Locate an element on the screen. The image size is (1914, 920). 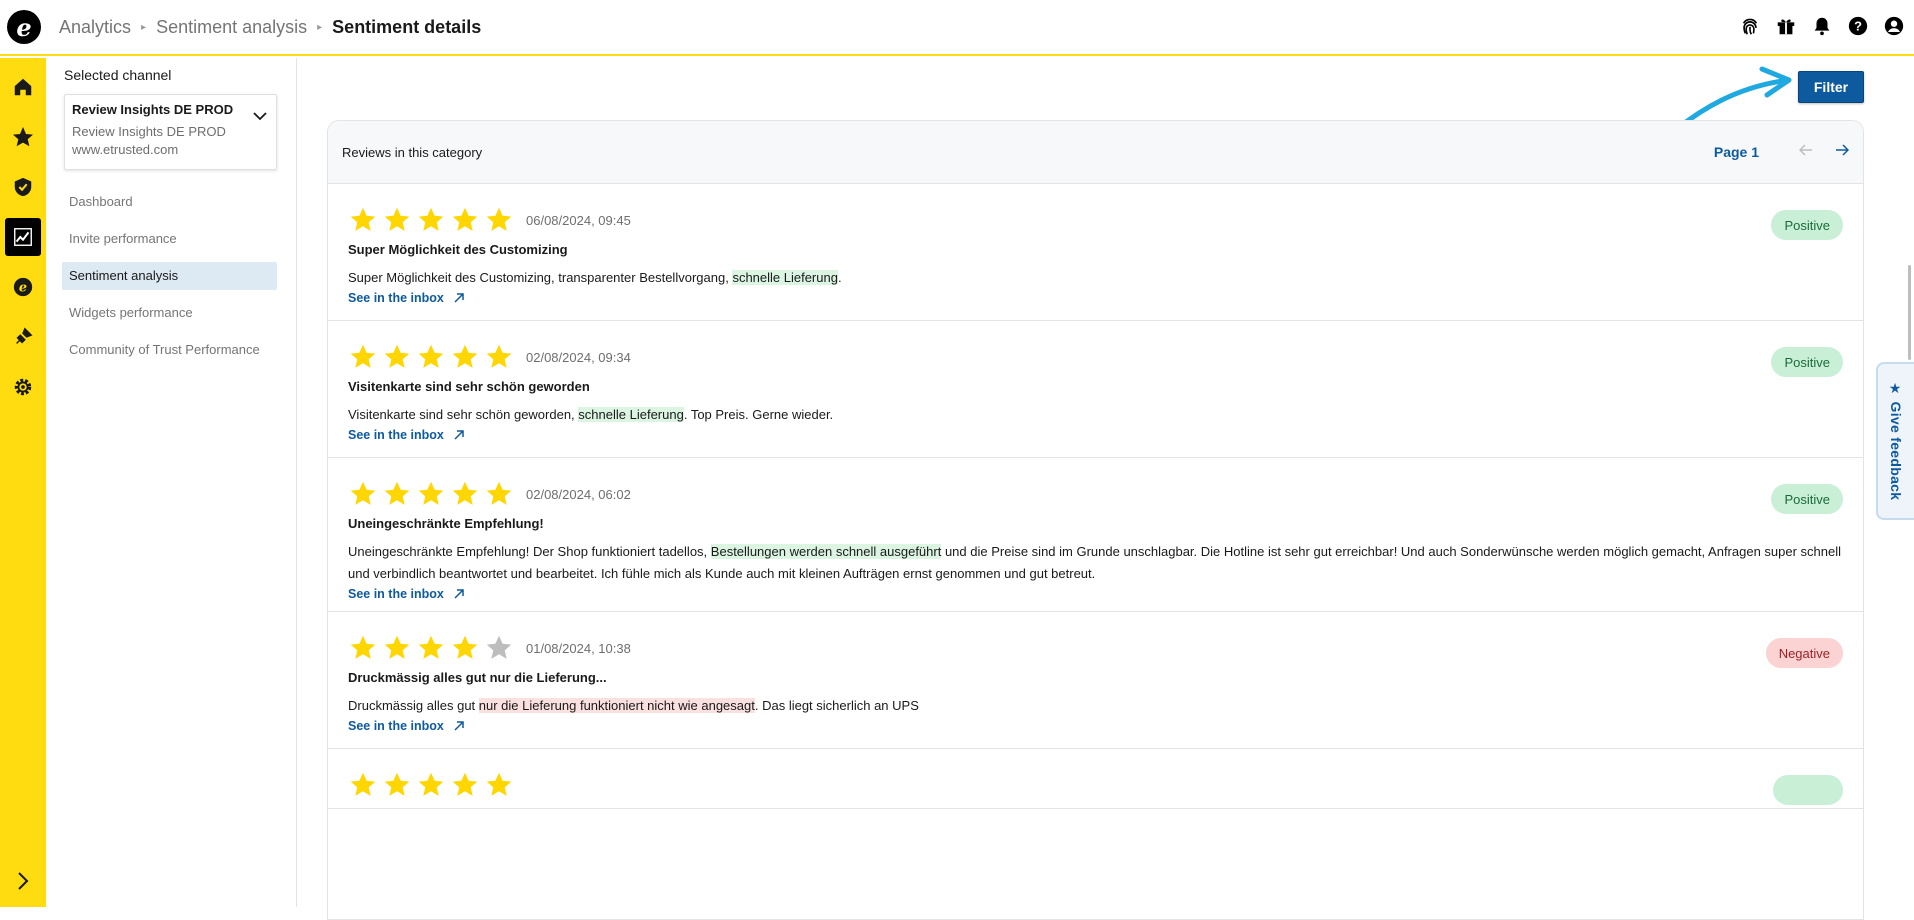
star-empty-icon is located at coordinates (499, 647).